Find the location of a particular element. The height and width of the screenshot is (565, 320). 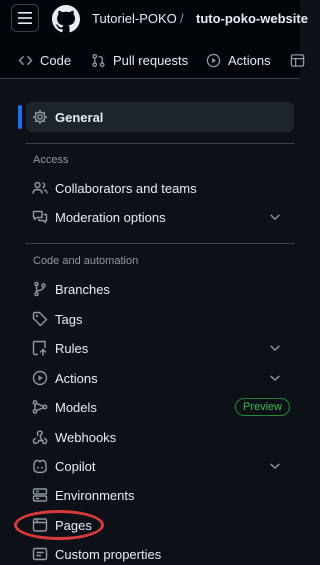

sidebar-item-custom-properties-label: Custom properties is located at coordinates (108, 554).